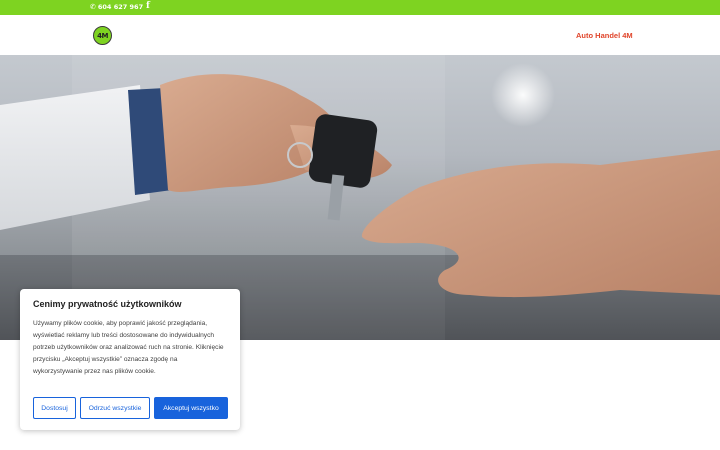 This screenshot has height=450, width=720. I want to click on reject-all-button: Odrzuć wszystkie, so click(115, 408).